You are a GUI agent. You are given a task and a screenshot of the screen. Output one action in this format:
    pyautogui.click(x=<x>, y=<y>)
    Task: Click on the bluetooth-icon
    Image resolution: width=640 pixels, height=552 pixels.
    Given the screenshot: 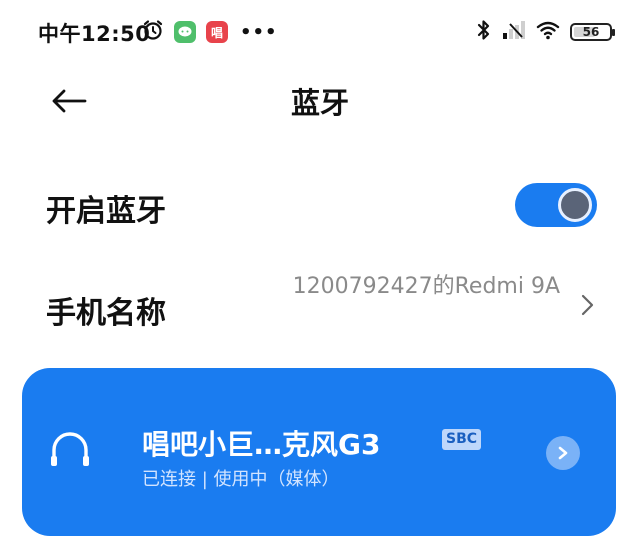 What is the action you would take?
    pyautogui.click(x=484, y=32)
    